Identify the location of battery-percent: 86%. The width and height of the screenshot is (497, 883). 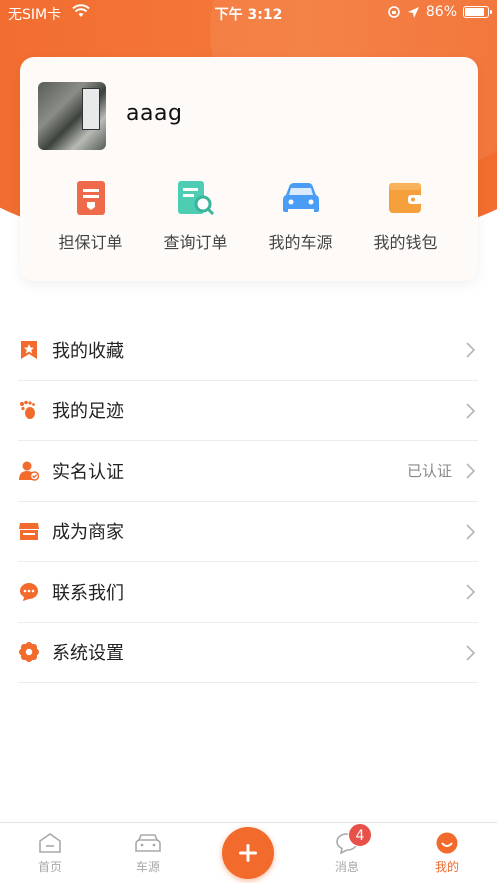
(441, 12).